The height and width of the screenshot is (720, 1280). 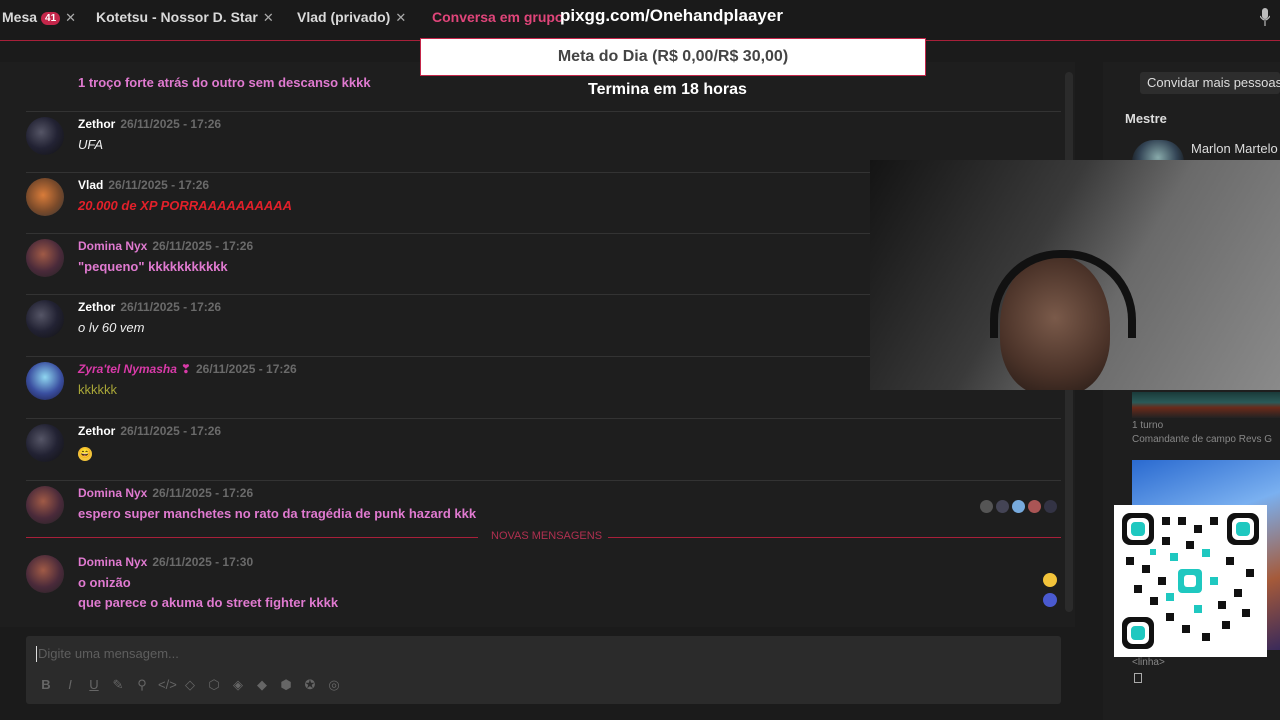 I want to click on checkbox, so click(x=1138, y=678).